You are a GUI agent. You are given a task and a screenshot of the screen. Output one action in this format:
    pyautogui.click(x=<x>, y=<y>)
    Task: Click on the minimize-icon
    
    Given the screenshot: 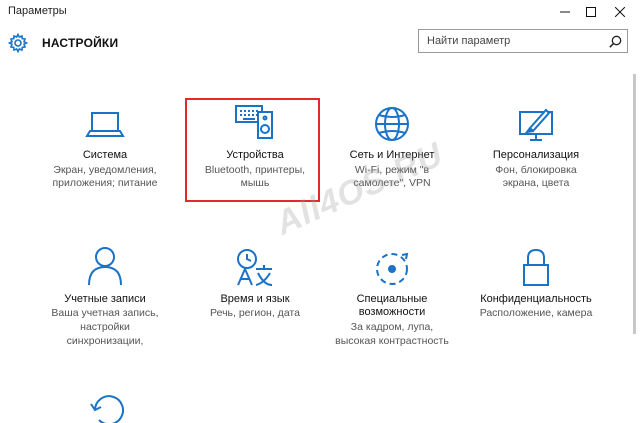 What is the action you would take?
    pyautogui.click(x=565, y=12)
    